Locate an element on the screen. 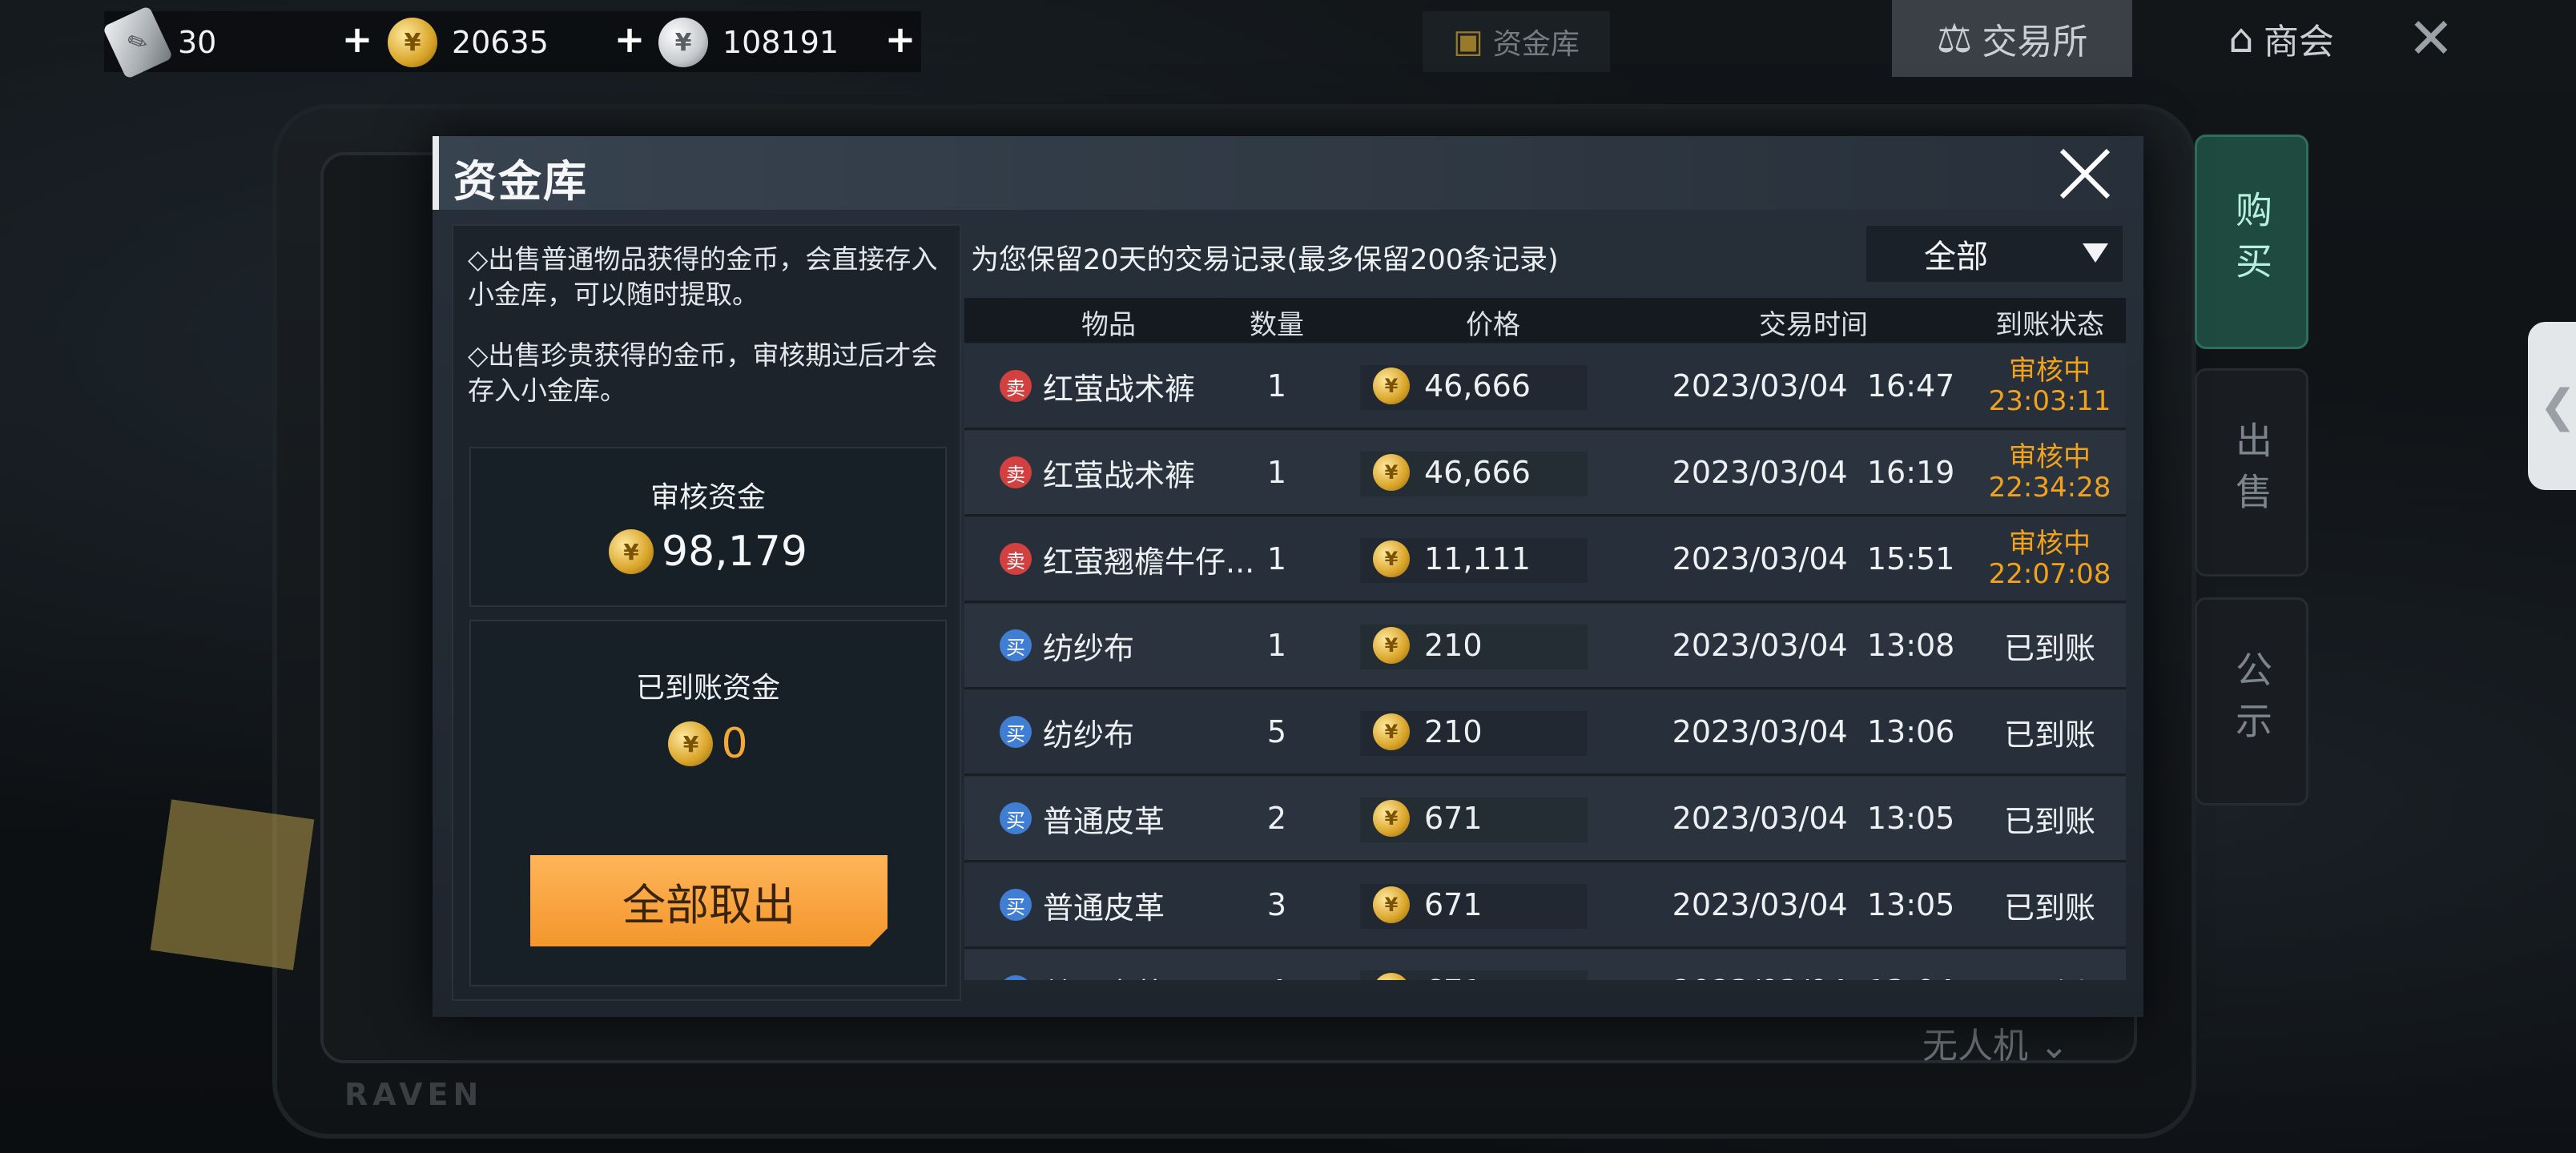 This screenshot has height=1153, width=2576. quantity-cell: 4 is located at coordinates (1277, 965).